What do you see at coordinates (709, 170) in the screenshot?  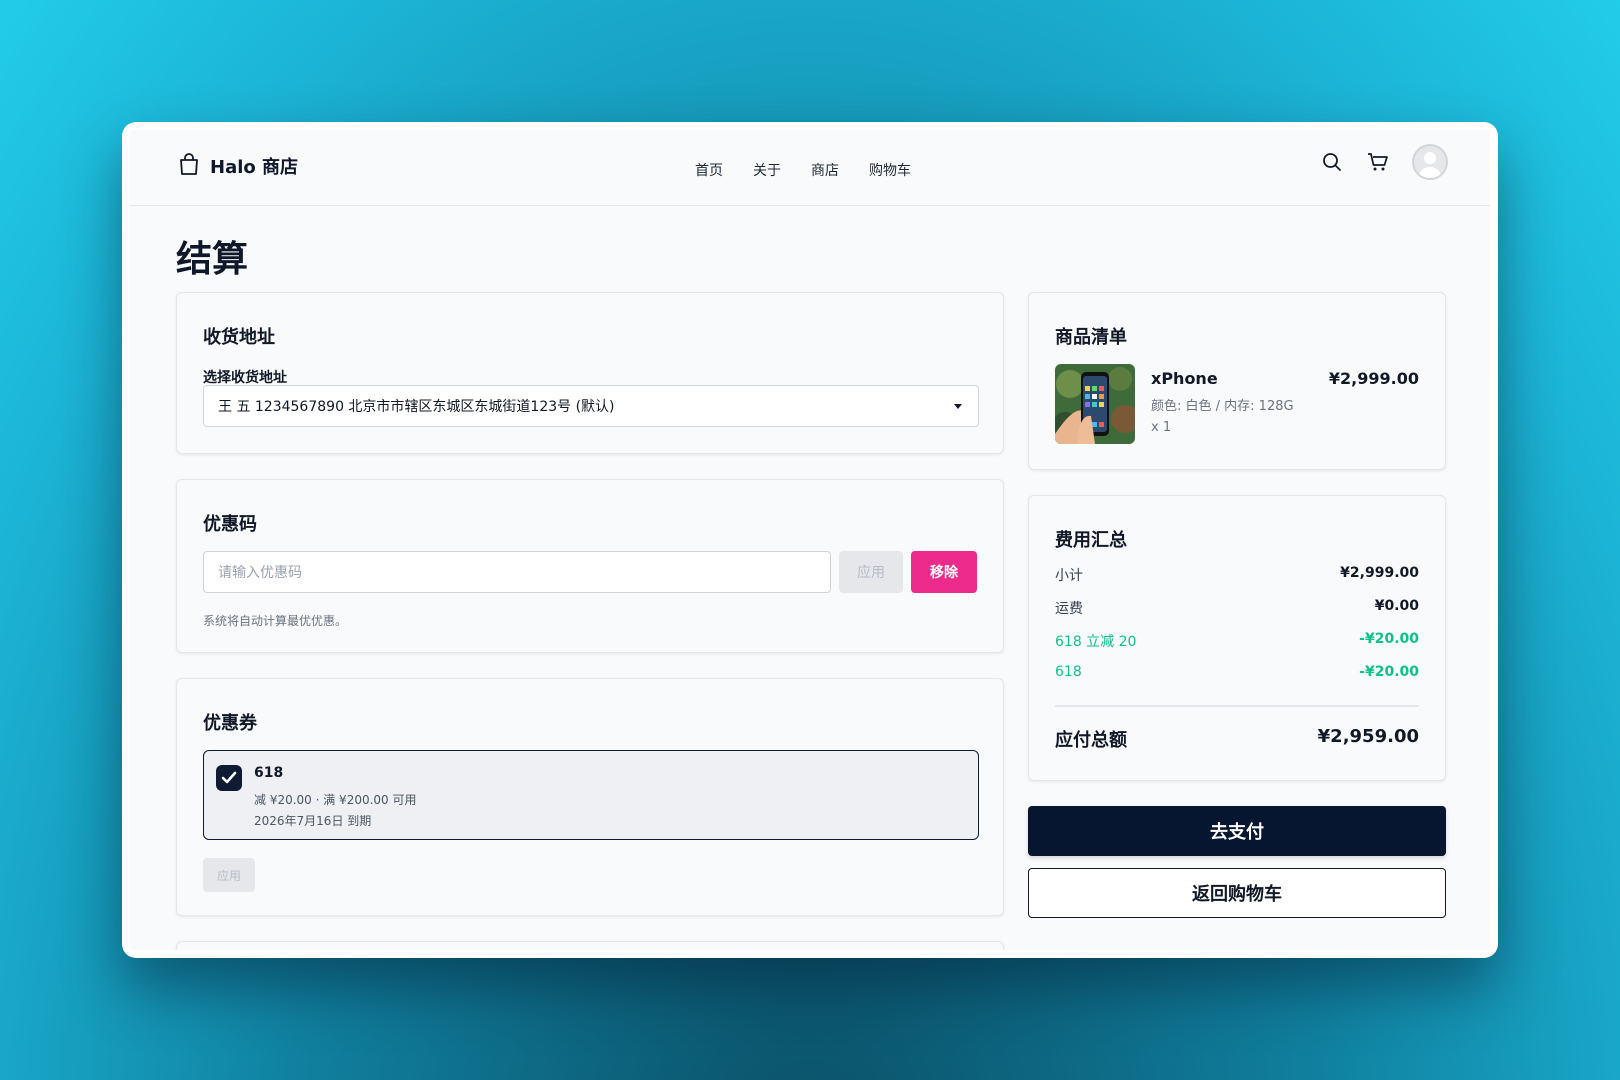 I see `nav-home: 首页` at bounding box center [709, 170].